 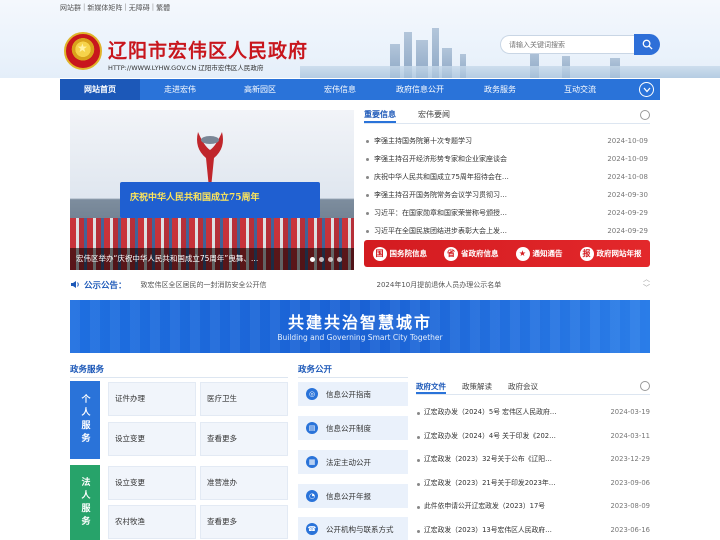 I want to click on top-link-traditional: 繁體, so click(x=163, y=8).